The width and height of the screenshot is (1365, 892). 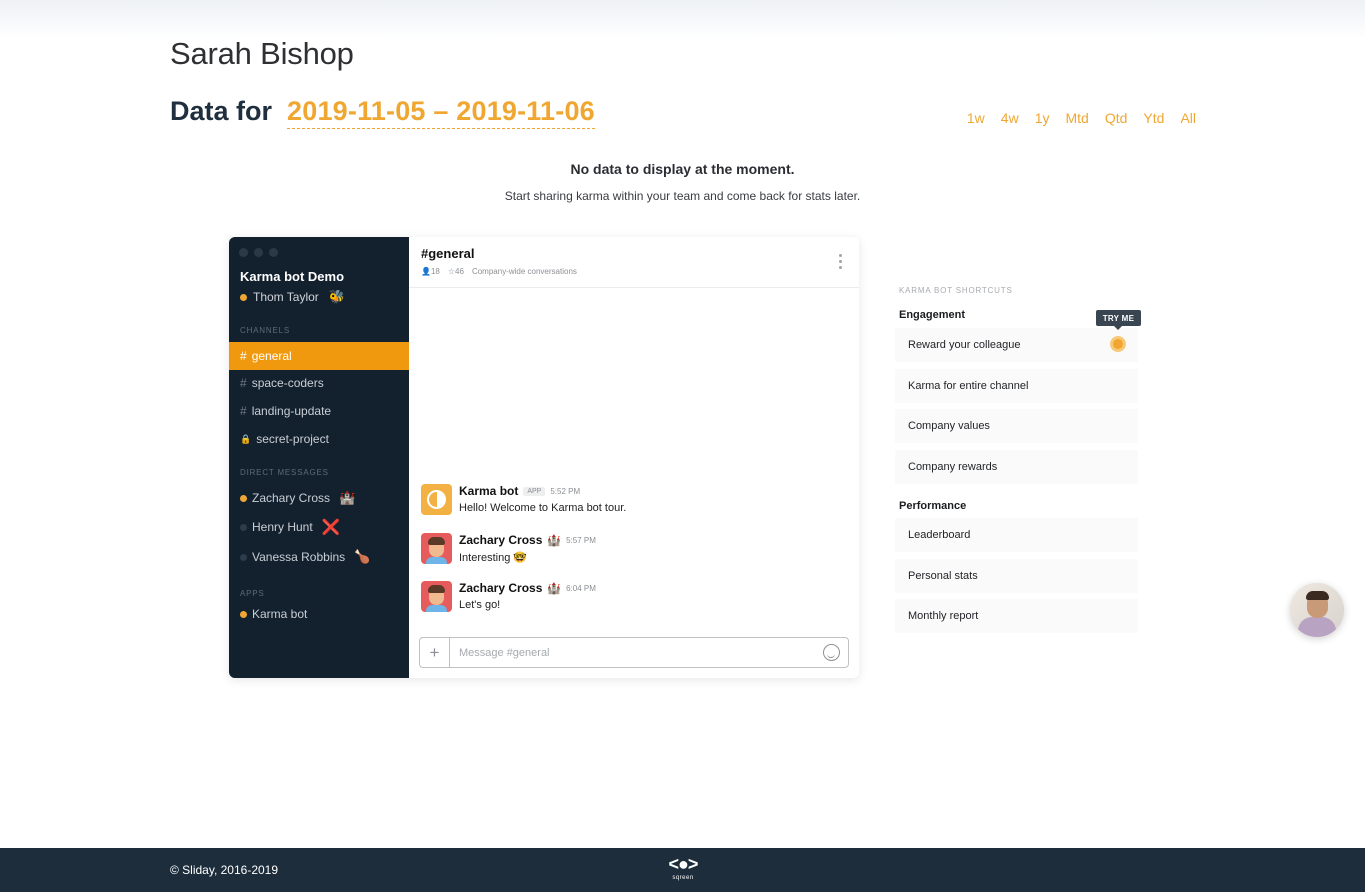 What do you see at coordinates (1016, 467) in the screenshot?
I see `shortcut-company-rewards: Company rewards` at bounding box center [1016, 467].